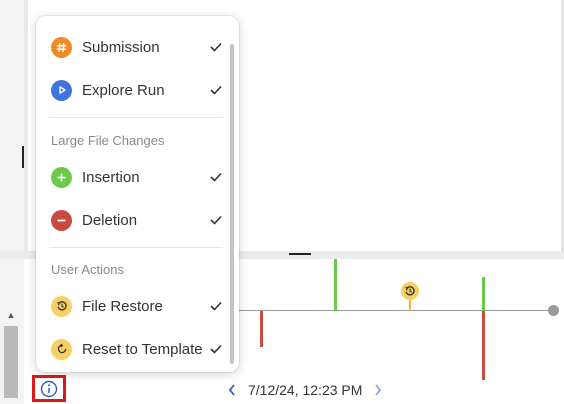  I want to click on scroll-up-icon: ▲, so click(11, 315).